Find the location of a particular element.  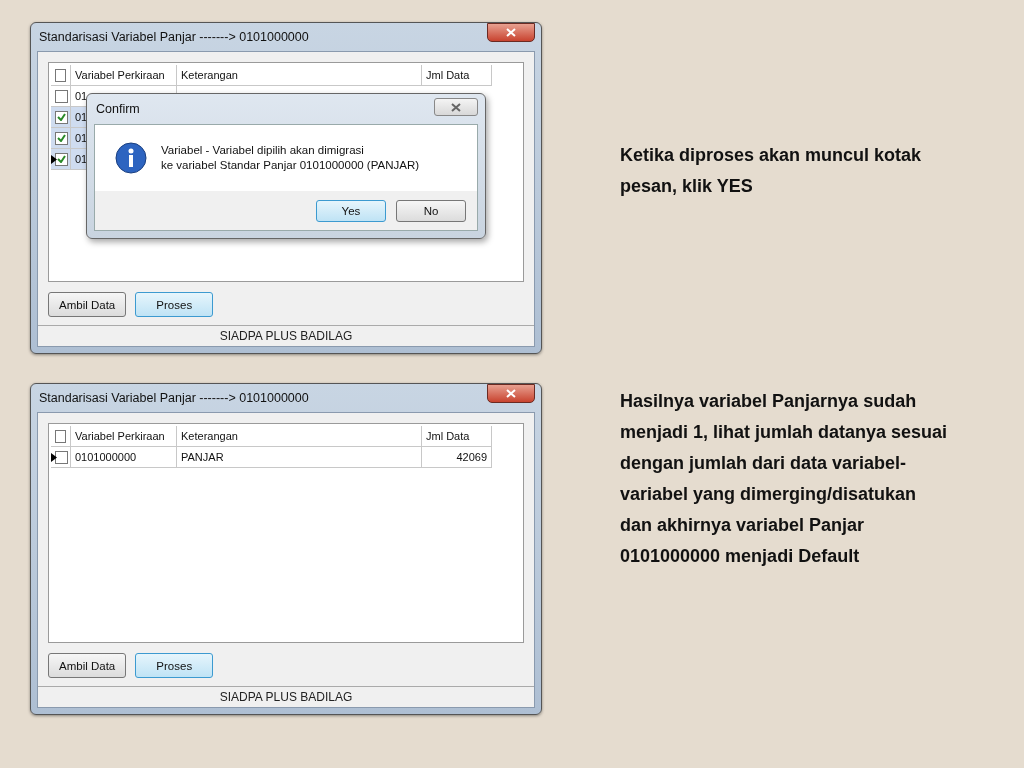

info-icon is located at coordinates (131, 158).